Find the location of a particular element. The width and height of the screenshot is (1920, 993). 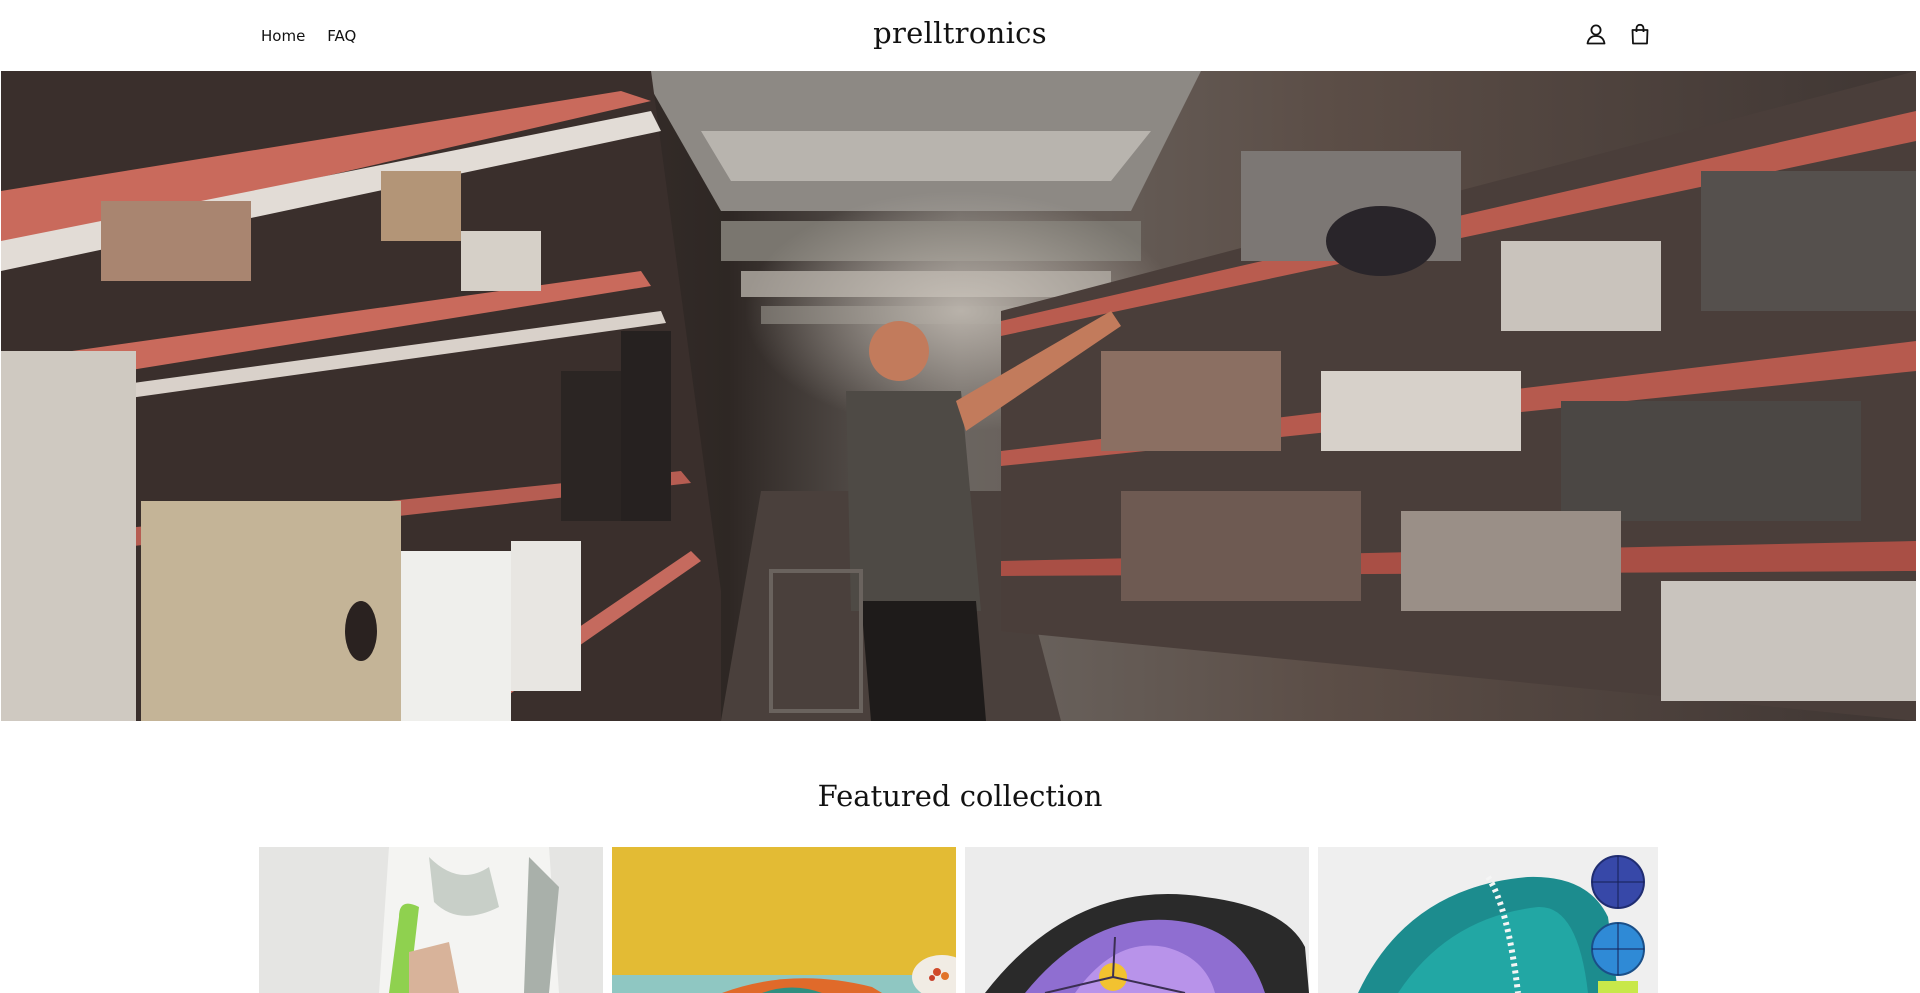

nav-link-home: Home is located at coordinates (283, 36).